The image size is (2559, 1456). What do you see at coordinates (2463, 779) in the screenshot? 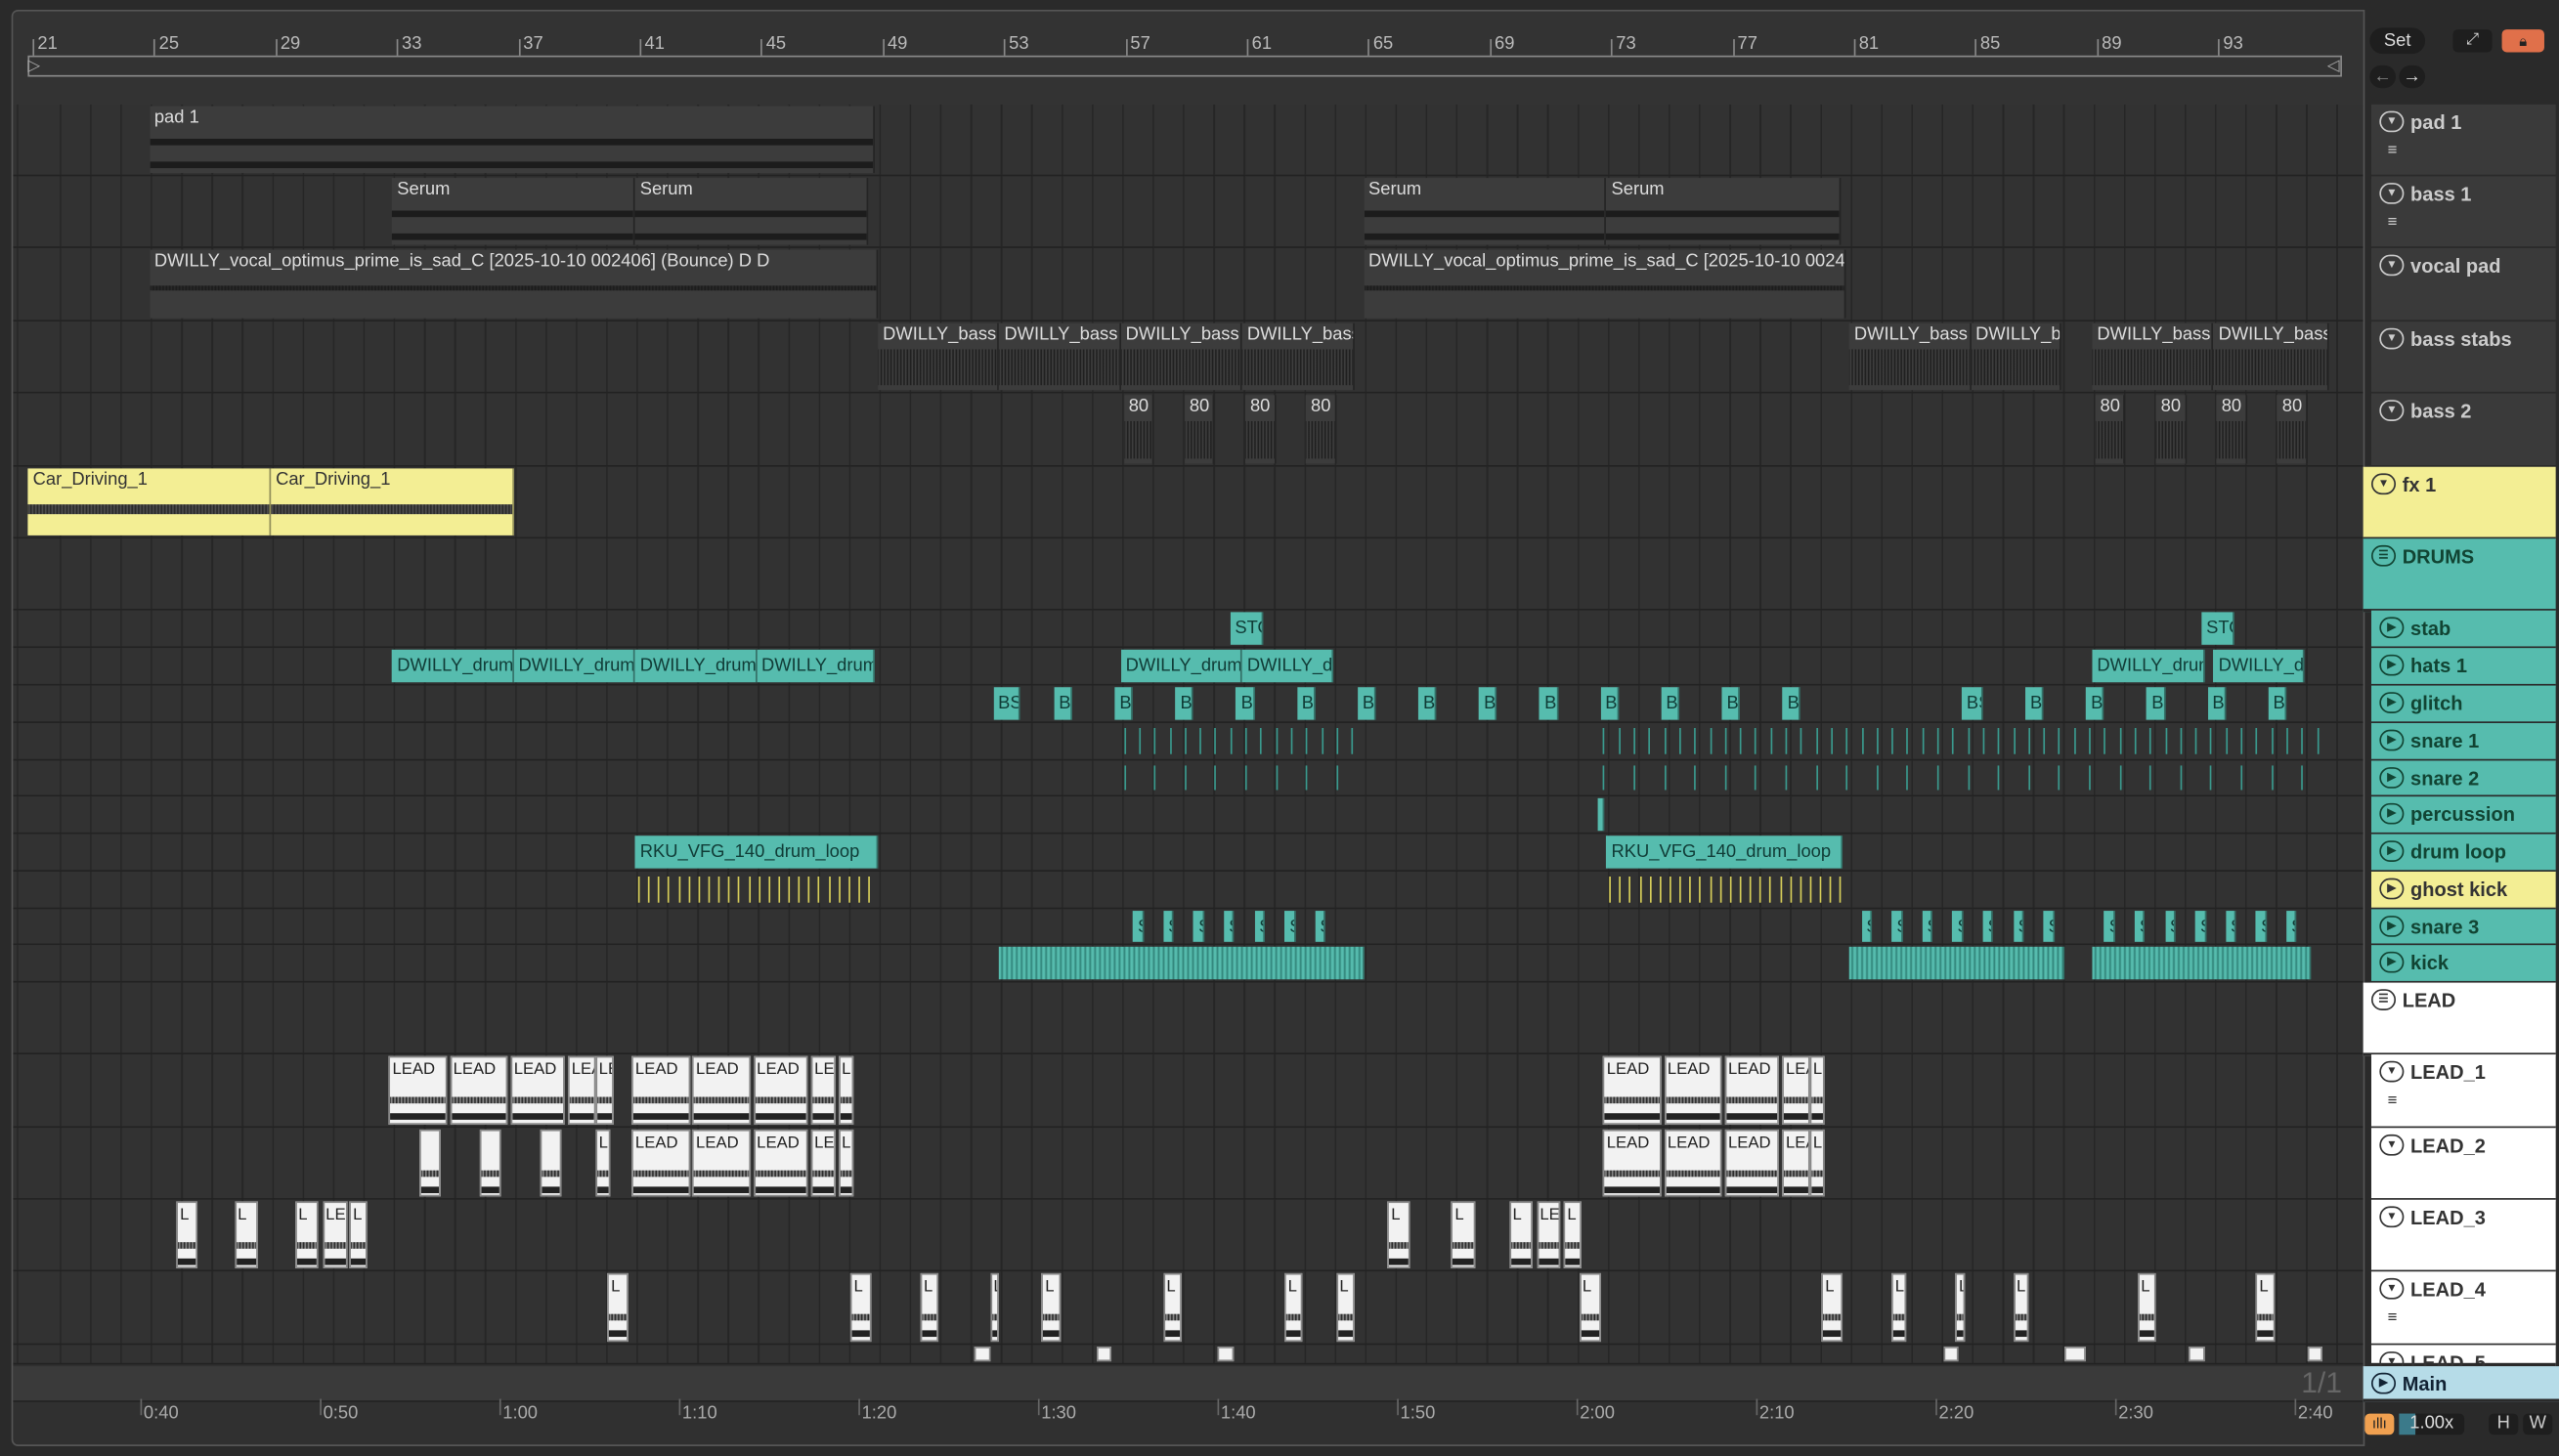
I see `track-header-snare-2: ▶ snare 2` at bounding box center [2463, 779].